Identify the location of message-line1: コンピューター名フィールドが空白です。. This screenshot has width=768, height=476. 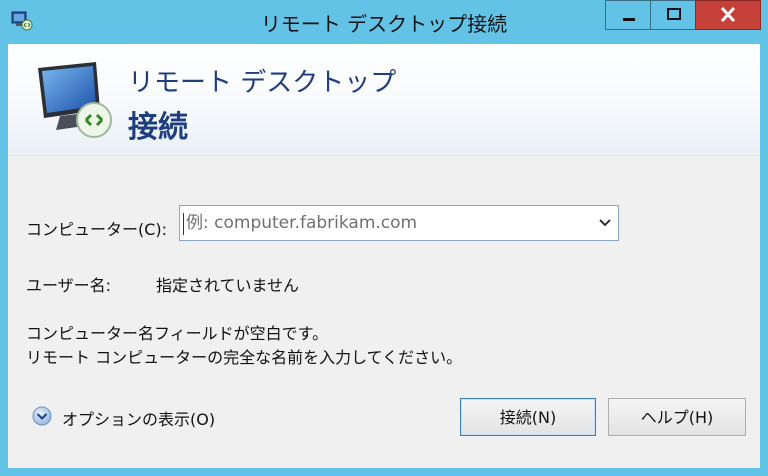
(177, 333).